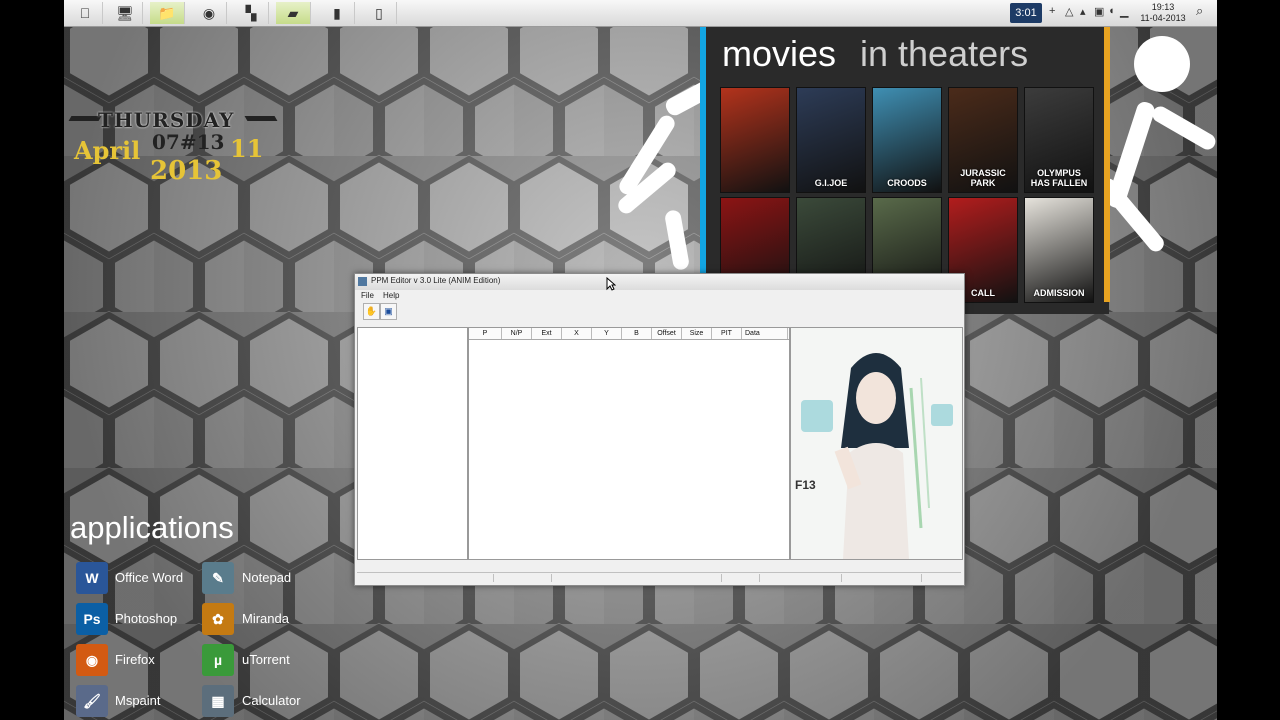 This screenshot has width=1280, height=720. I want to click on phone-icon: ▯, so click(379, 13).